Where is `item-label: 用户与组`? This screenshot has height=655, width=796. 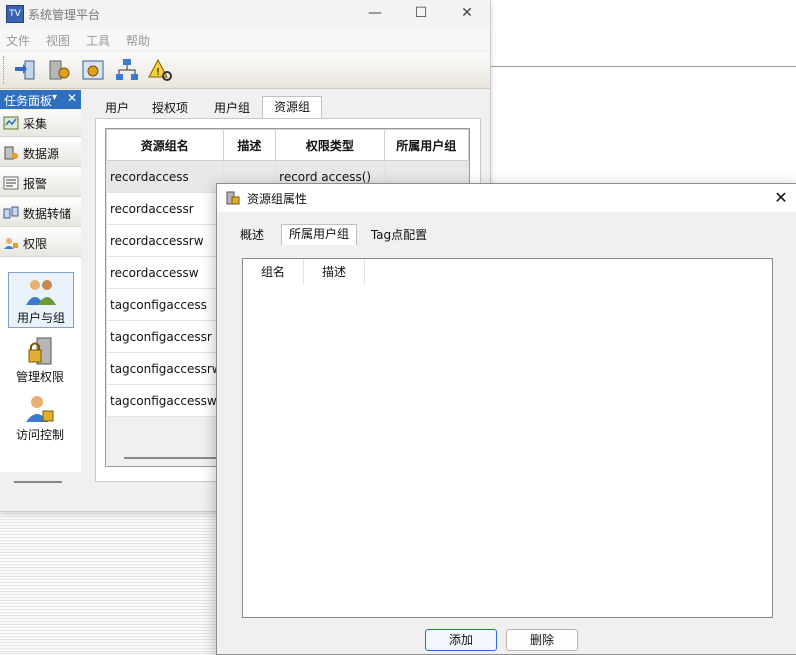
item-label: 用户与组 is located at coordinates (40, 318).